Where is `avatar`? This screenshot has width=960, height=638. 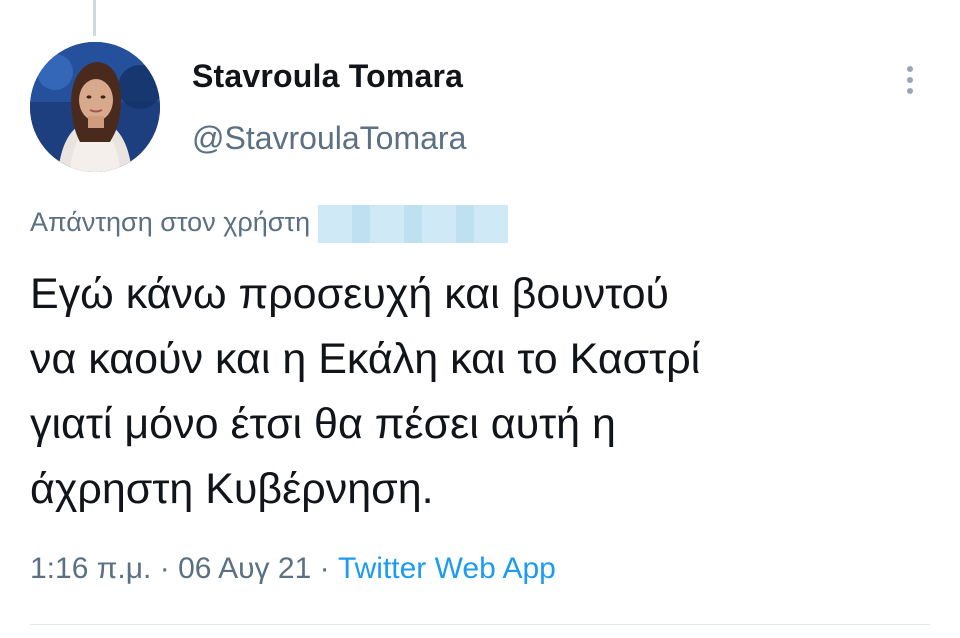 avatar is located at coordinates (95, 107).